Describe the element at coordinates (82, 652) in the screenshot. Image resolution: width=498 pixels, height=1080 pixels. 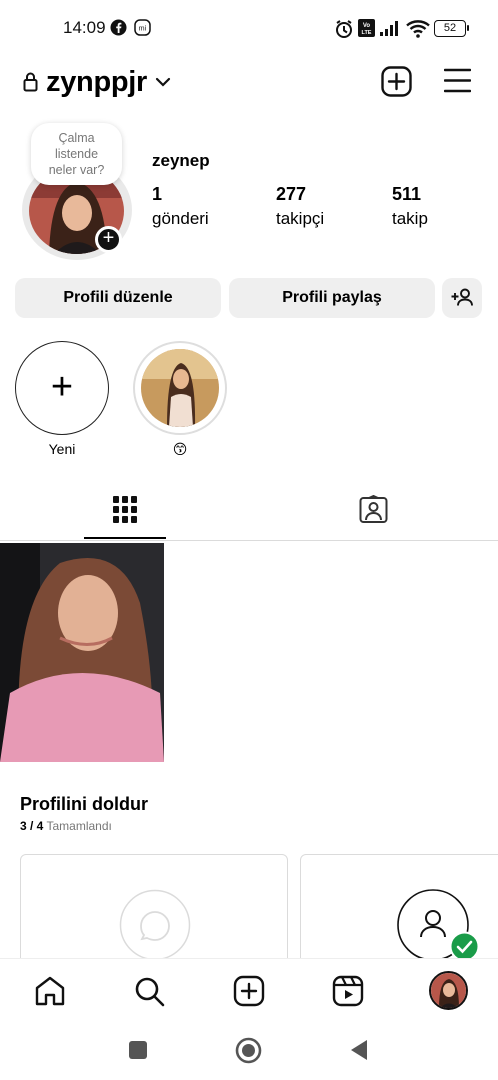
I see `post-thumbnail` at that location.